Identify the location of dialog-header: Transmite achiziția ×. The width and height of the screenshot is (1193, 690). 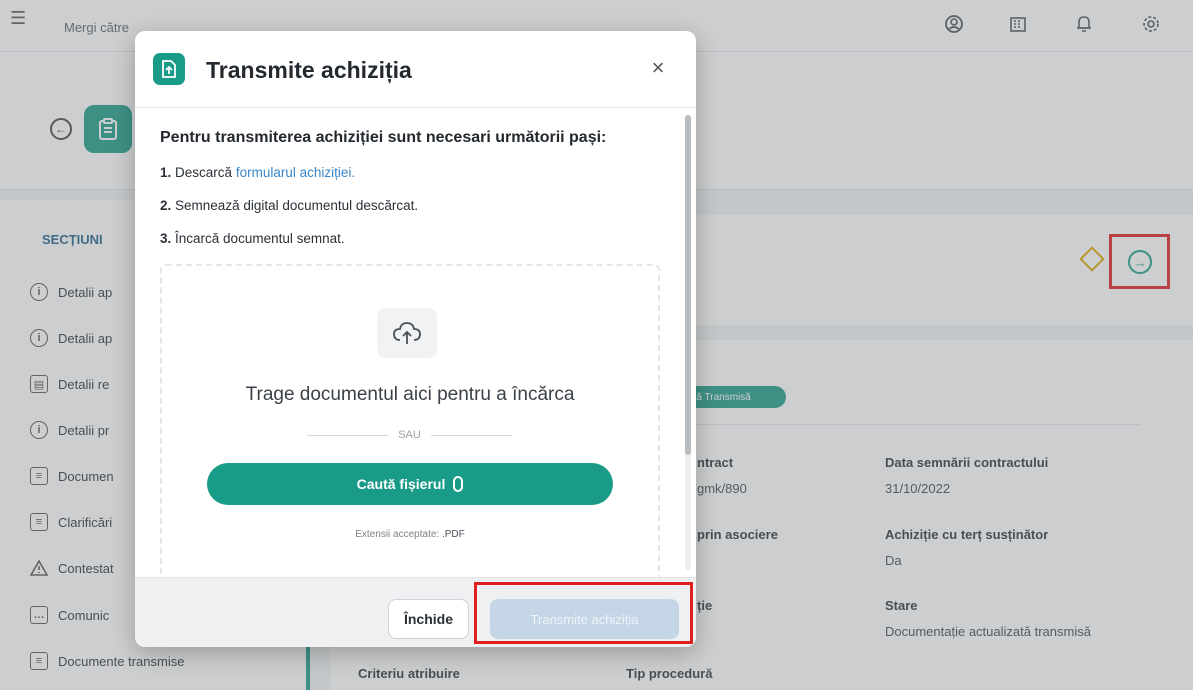
(415, 69).